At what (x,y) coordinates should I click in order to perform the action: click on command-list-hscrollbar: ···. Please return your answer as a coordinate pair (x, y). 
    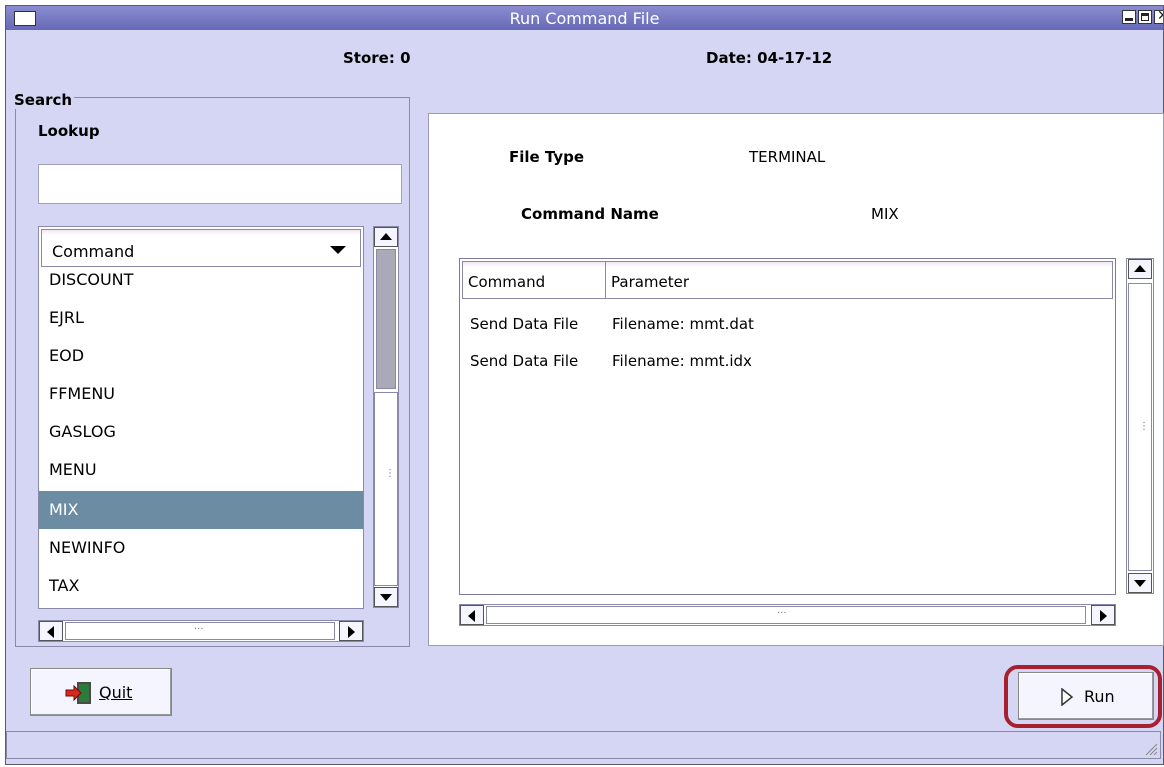
    Looking at the image, I should click on (201, 631).